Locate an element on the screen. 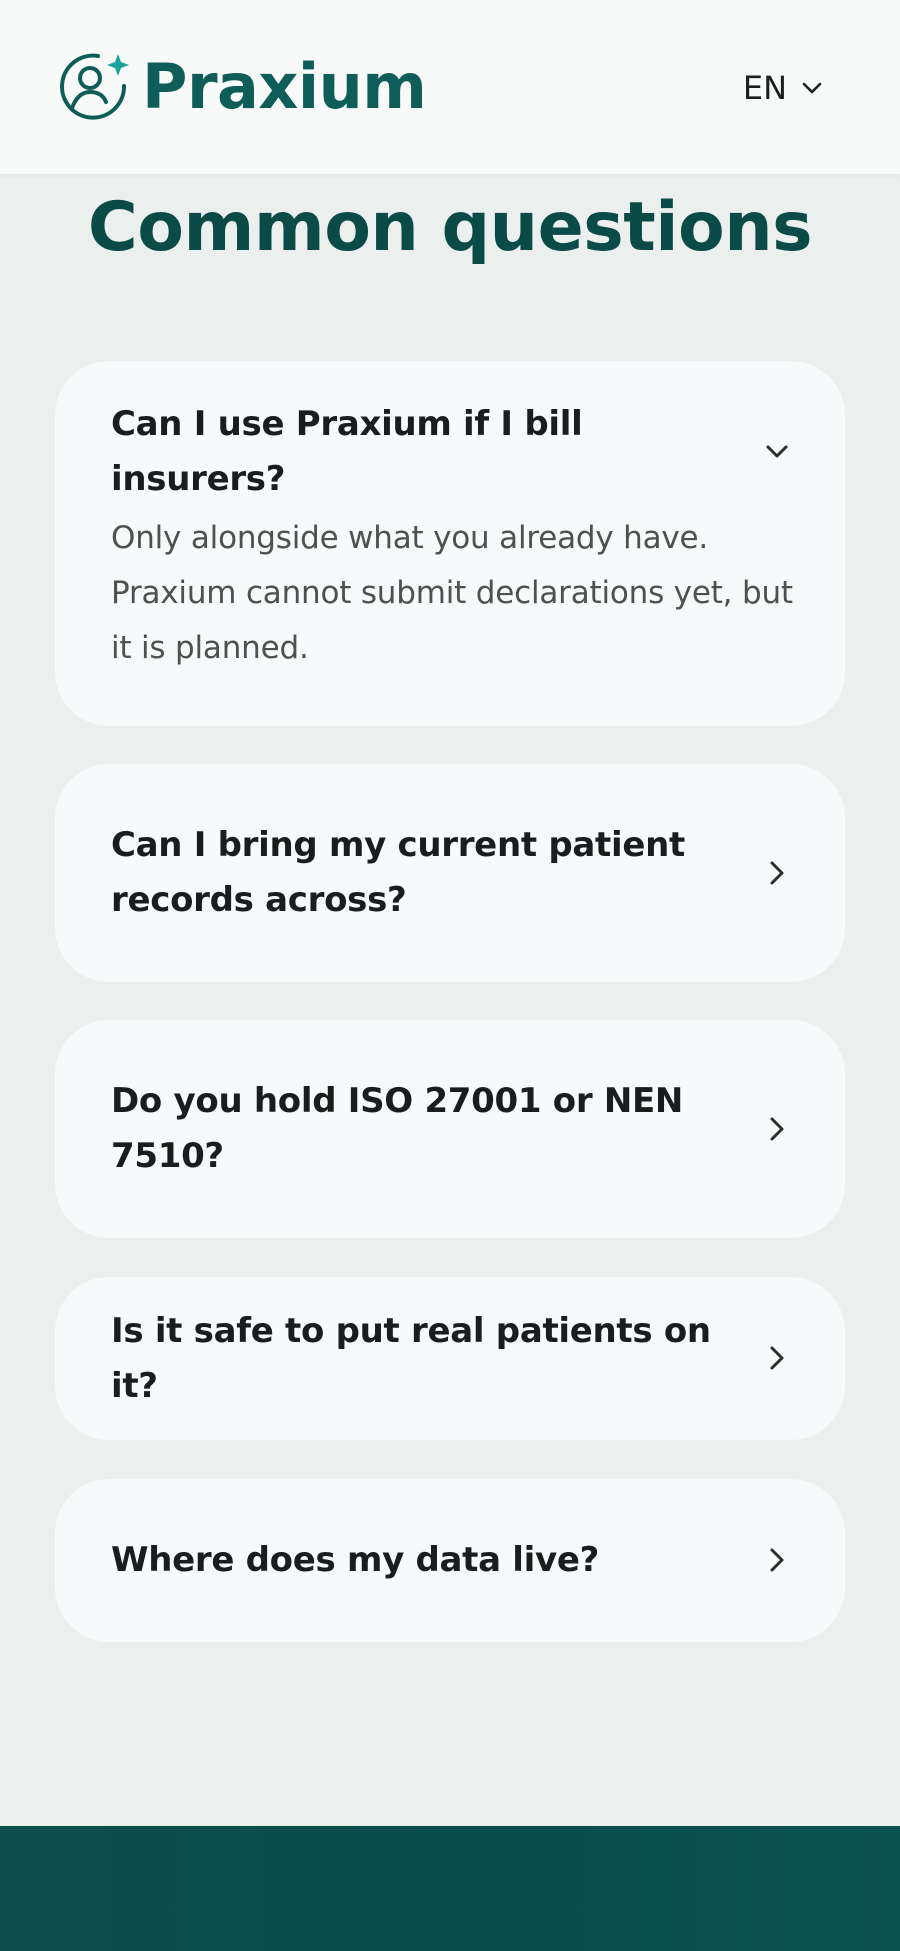 The image size is (900, 1951). language-label: EN is located at coordinates (764, 88).